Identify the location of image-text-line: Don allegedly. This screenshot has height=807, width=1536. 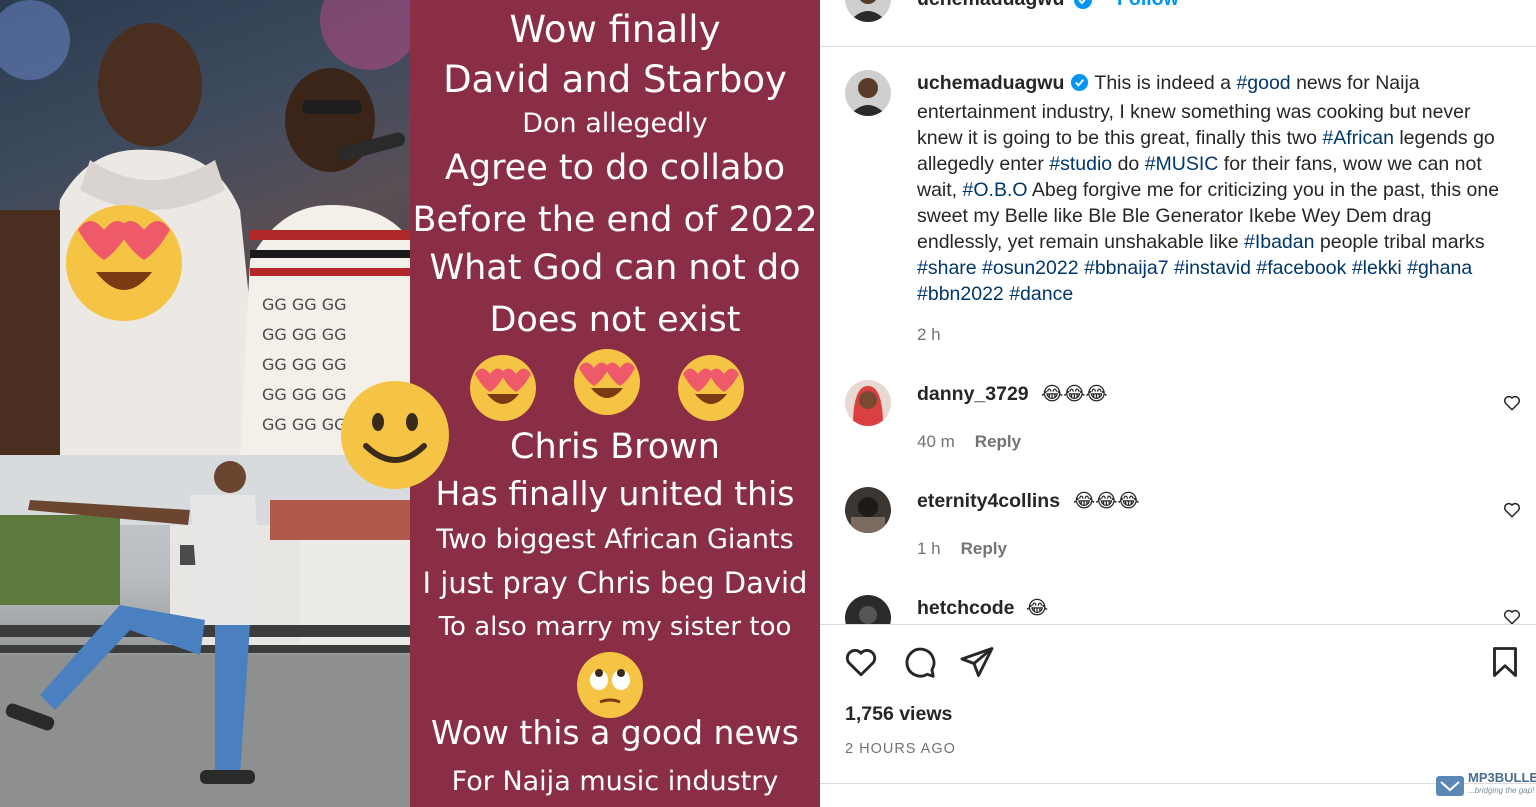
(615, 123).